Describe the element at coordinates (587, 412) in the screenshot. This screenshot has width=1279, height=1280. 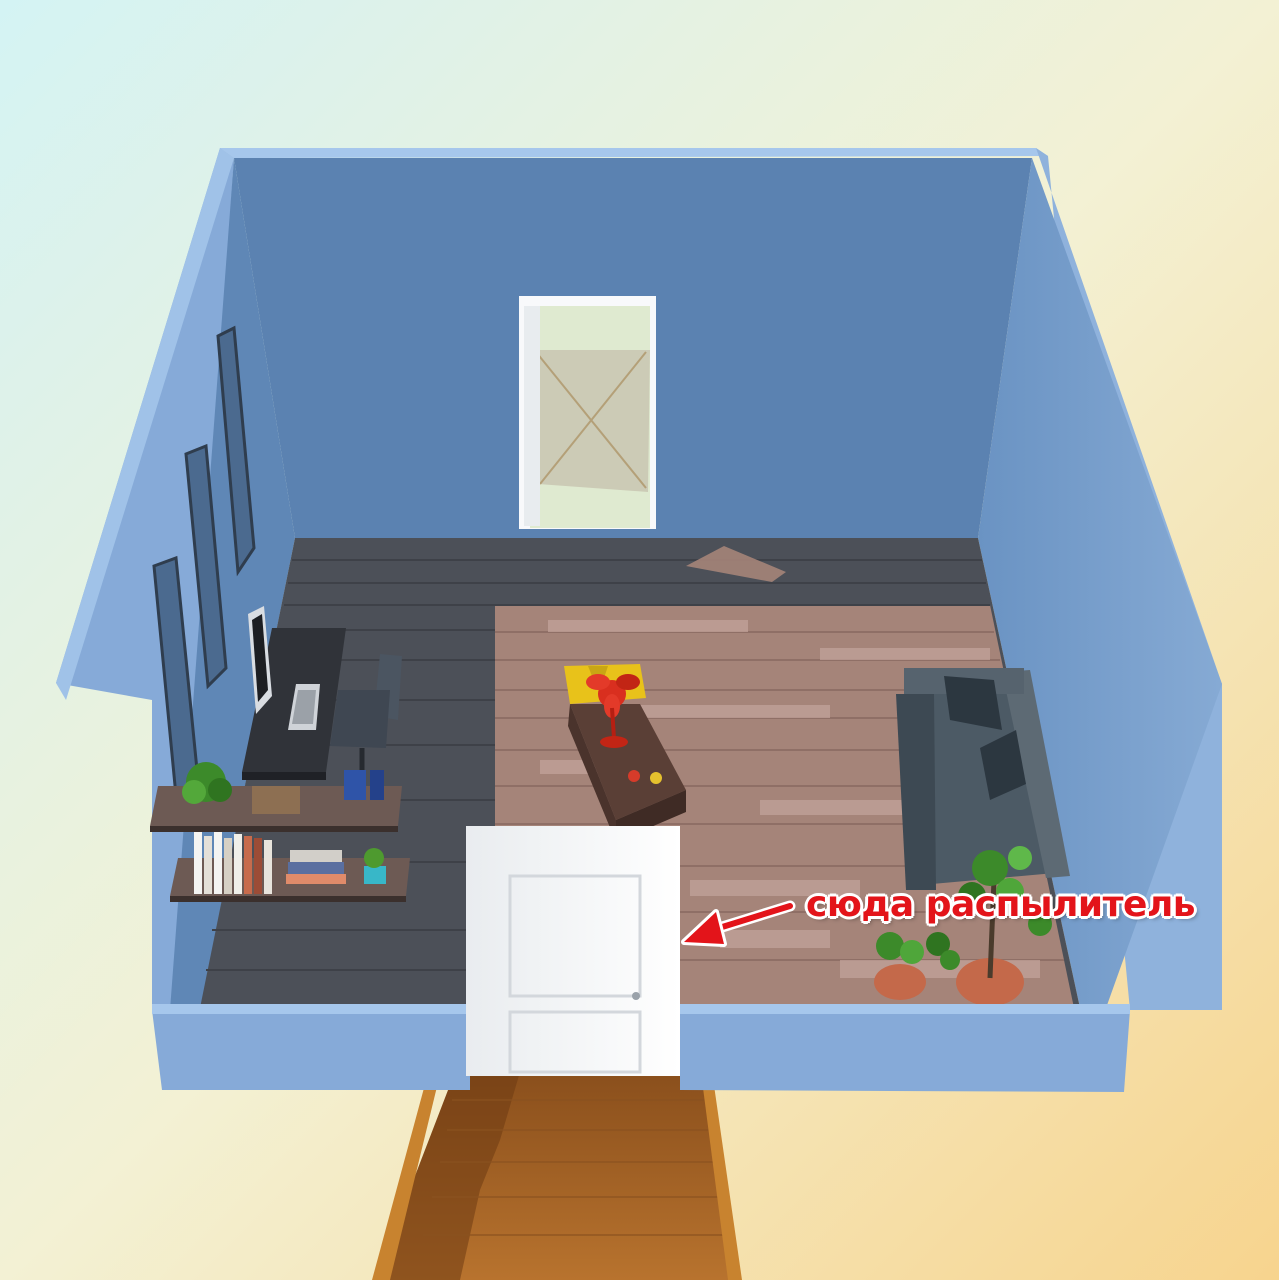
I see `back-doorway` at that location.